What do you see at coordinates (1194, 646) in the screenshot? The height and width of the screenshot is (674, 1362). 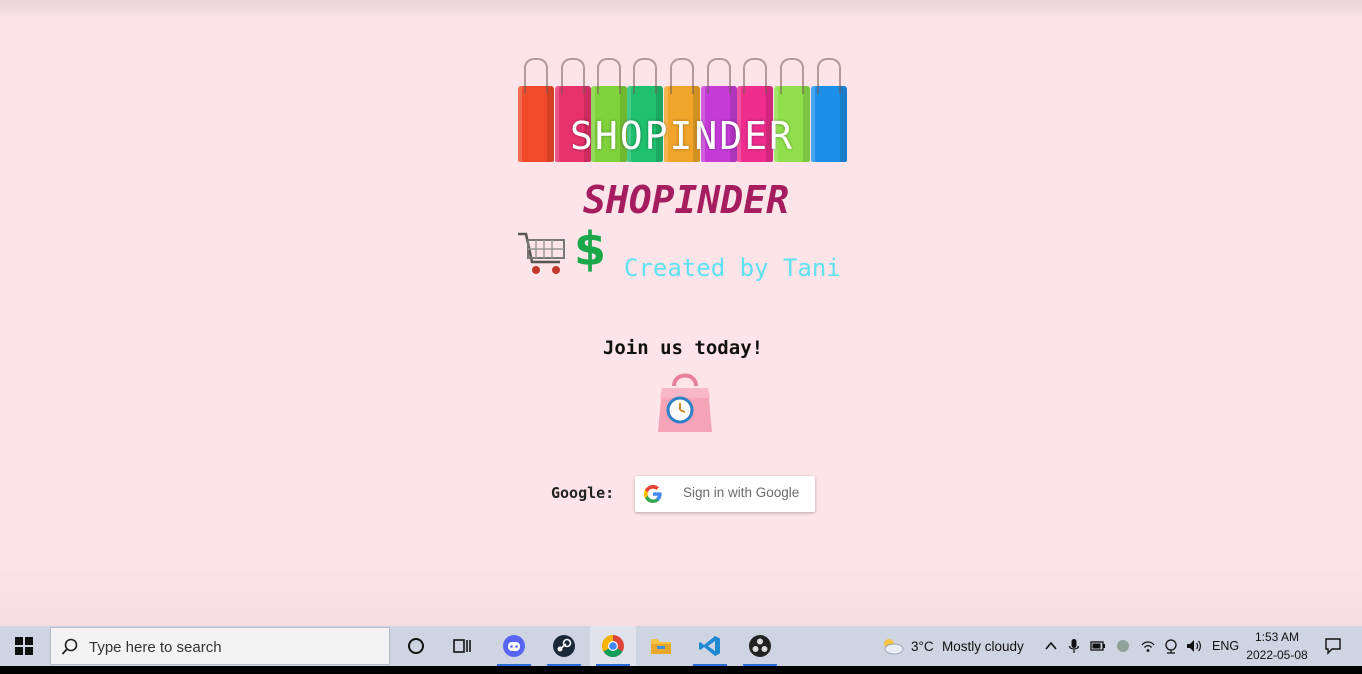 I see `volume-icon` at bounding box center [1194, 646].